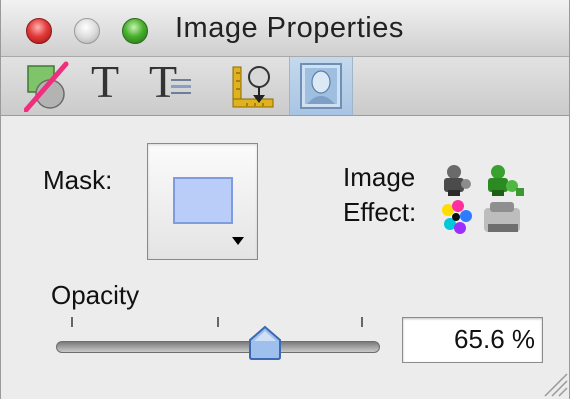  I want to click on close-button, so click(39, 31).